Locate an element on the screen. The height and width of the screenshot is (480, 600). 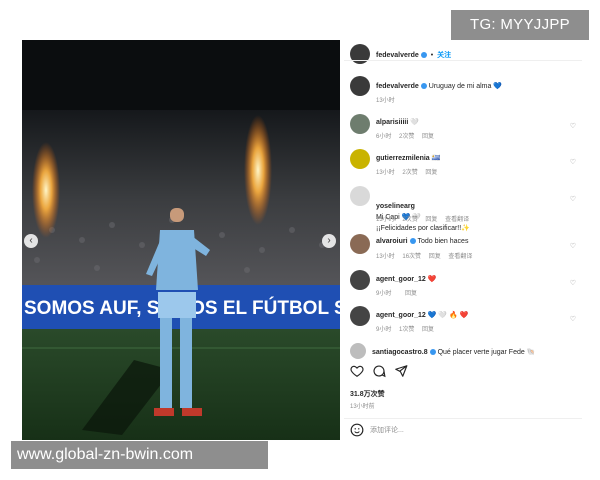
caption-avatar is located at coordinates (360, 86).